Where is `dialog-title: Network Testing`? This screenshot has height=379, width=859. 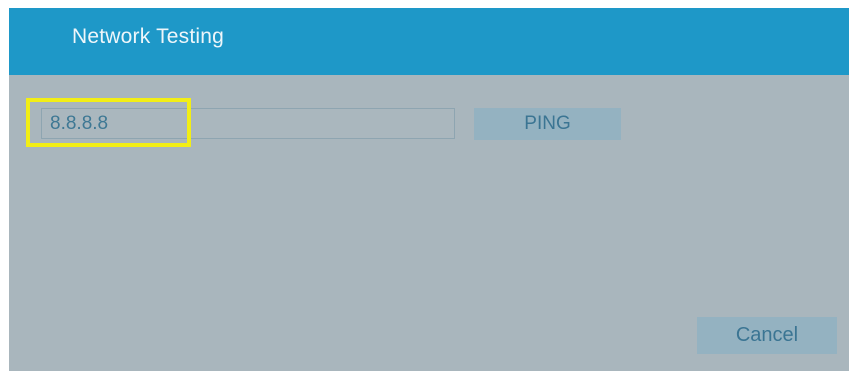 dialog-title: Network Testing is located at coordinates (148, 36).